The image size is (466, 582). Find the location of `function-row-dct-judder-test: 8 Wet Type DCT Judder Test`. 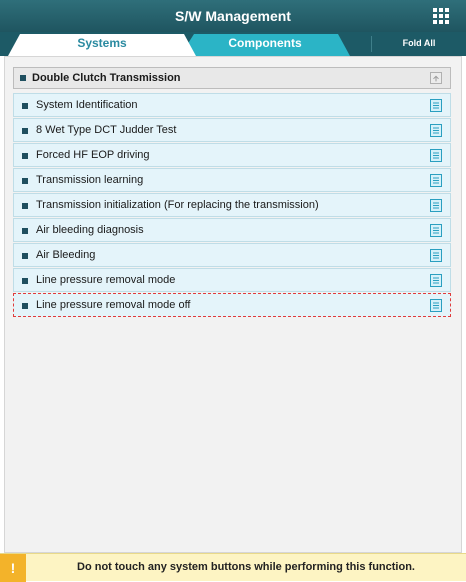

function-row-dct-judder-test: 8 Wet Type DCT Judder Test is located at coordinates (232, 130).